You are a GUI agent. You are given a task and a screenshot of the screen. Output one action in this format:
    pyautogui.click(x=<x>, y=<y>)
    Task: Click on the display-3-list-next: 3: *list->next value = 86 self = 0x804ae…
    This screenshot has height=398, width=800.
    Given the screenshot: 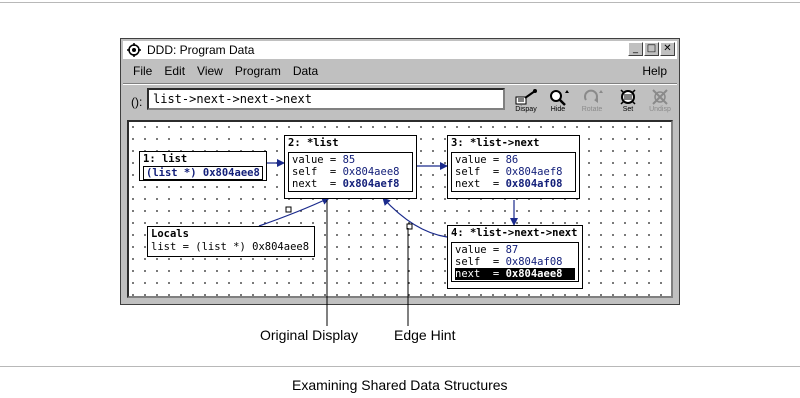 What is the action you would take?
    pyautogui.click(x=513, y=167)
    